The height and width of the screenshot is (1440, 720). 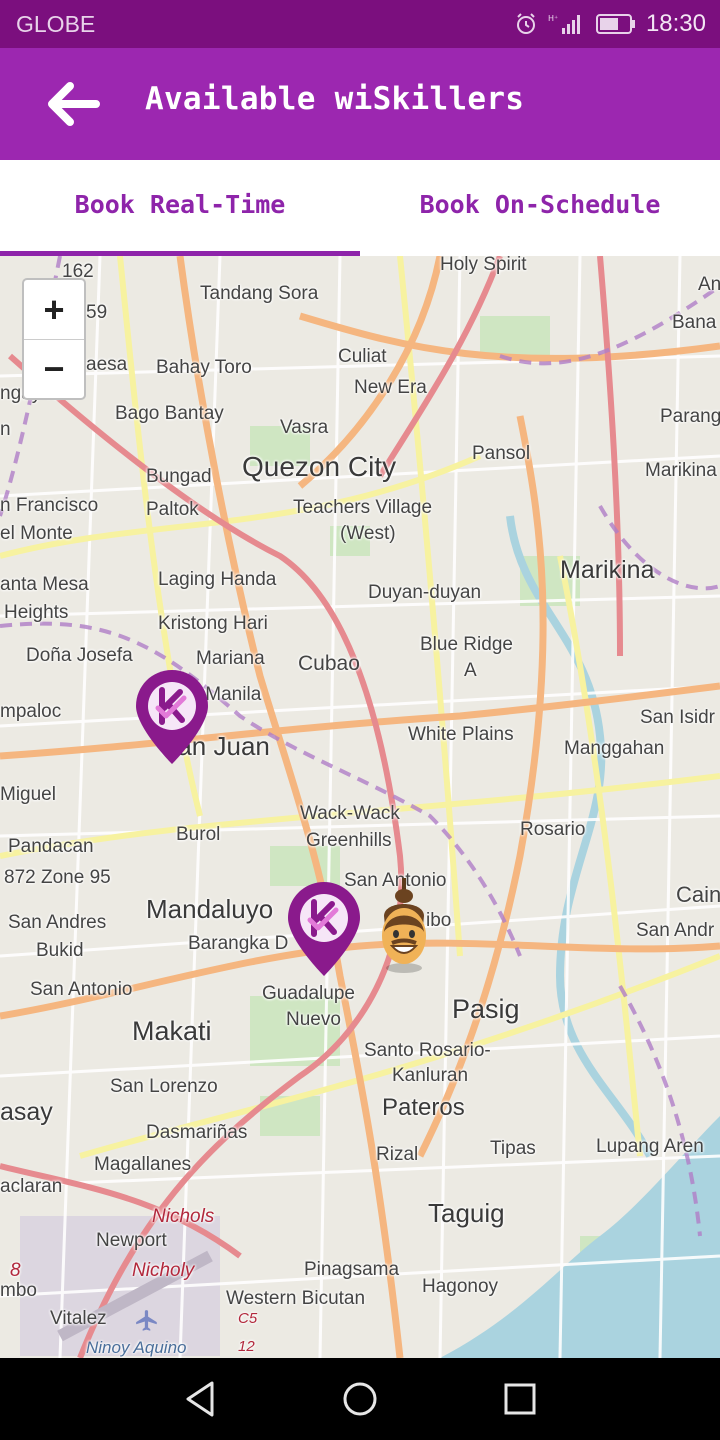 I want to click on map-label: White Plains, so click(x=461, y=734).